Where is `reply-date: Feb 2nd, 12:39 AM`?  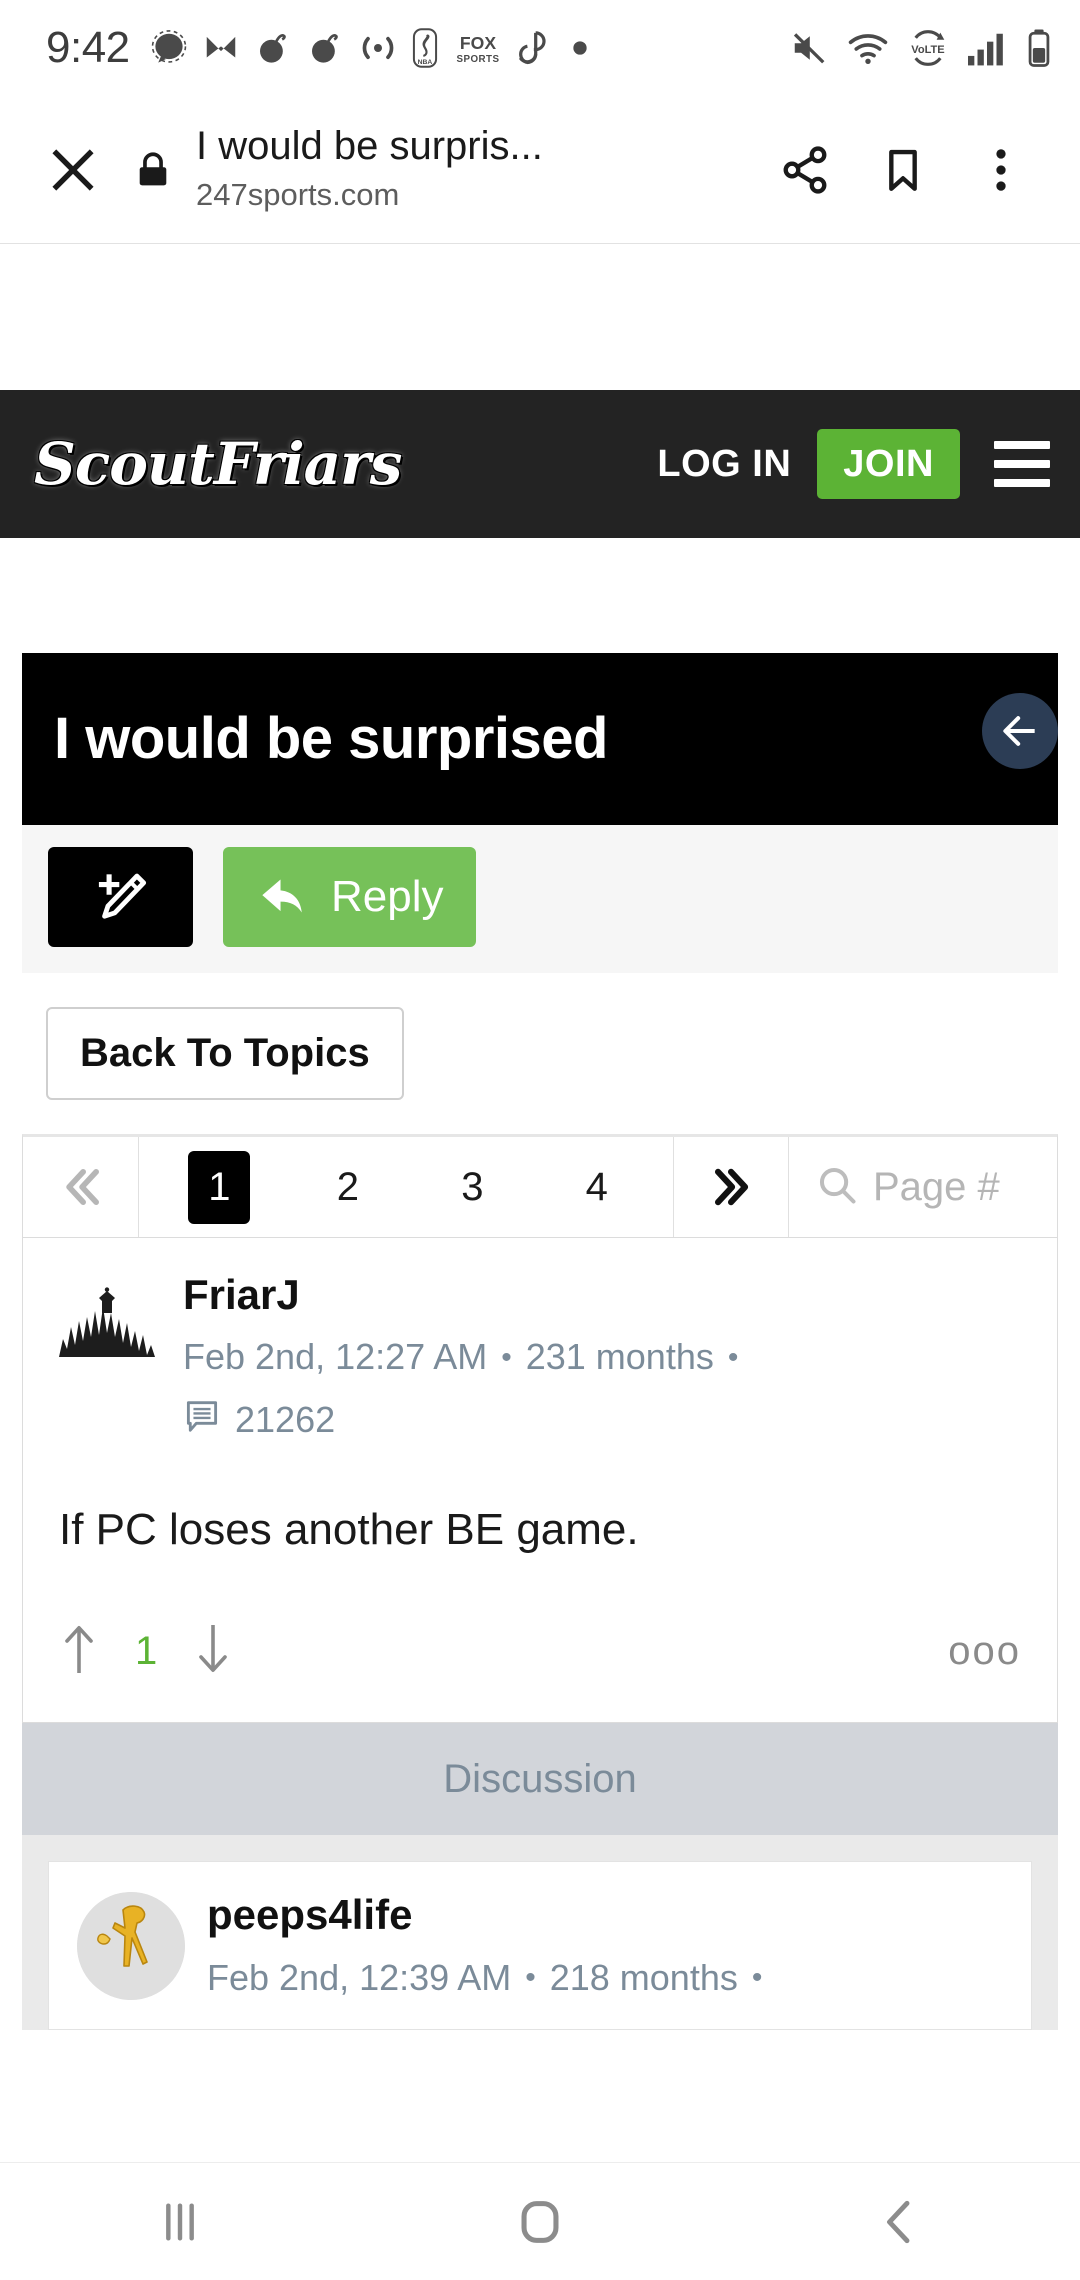 reply-date: Feb 2nd, 12:39 AM is located at coordinates (359, 1977).